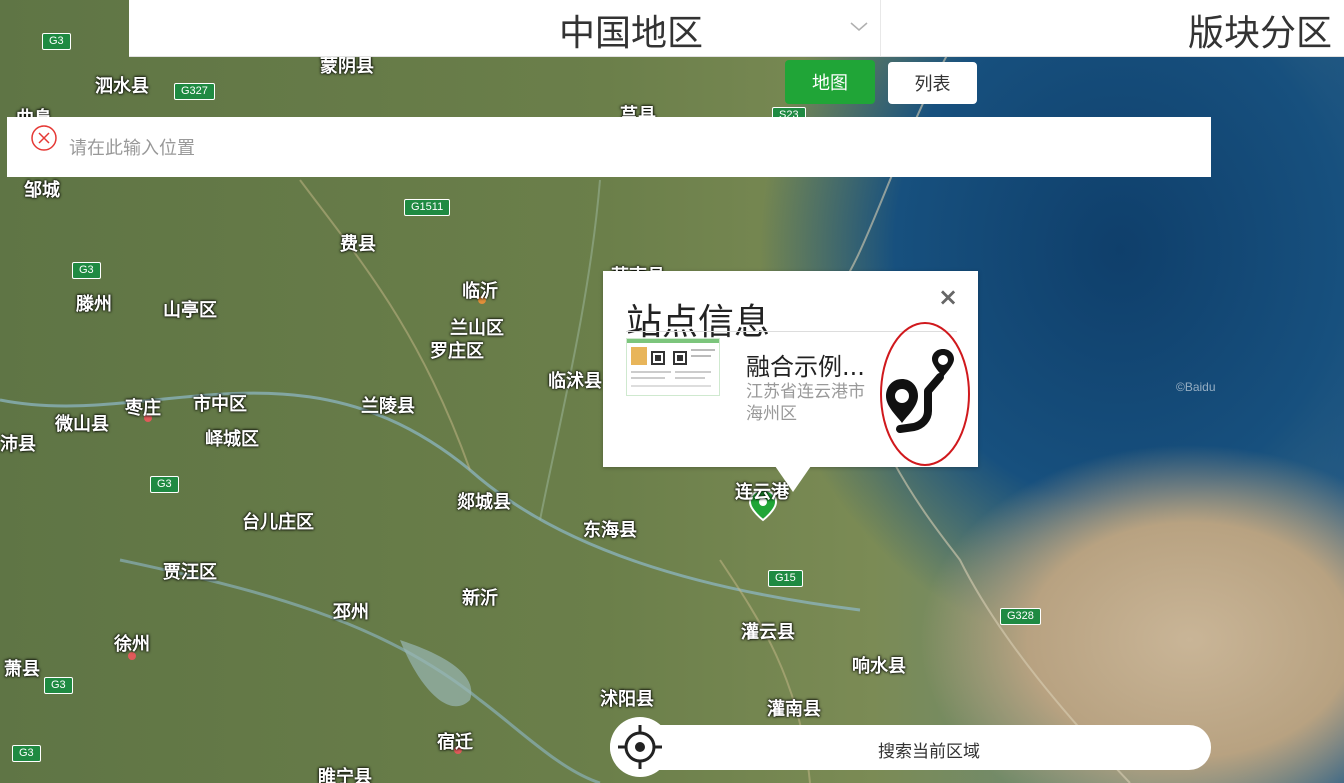  What do you see at coordinates (358, 244) in the screenshot?
I see `map-place-label: 费县` at bounding box center [358, 244].